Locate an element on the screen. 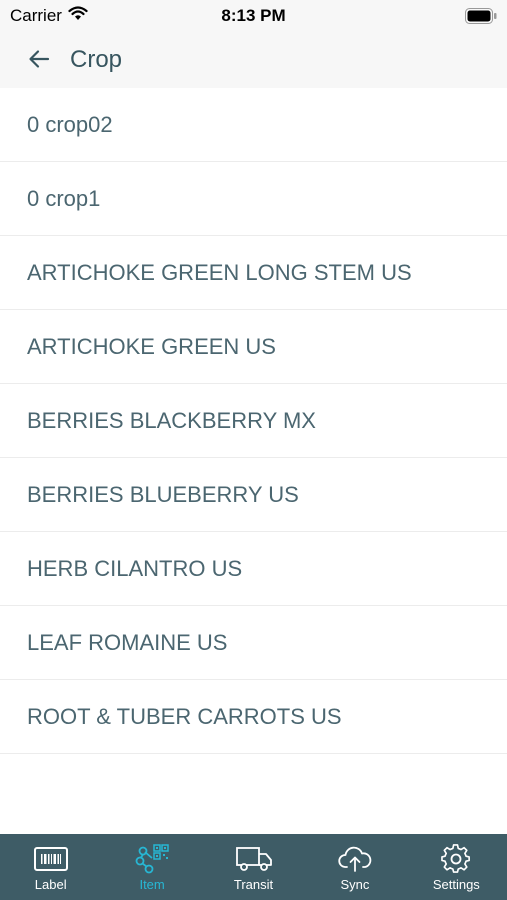 Image resolution: width=507 pixels, height=900 pixels. list-item-label: ROOT & TUBER CARROTS US is located at coordinates (184, 716).